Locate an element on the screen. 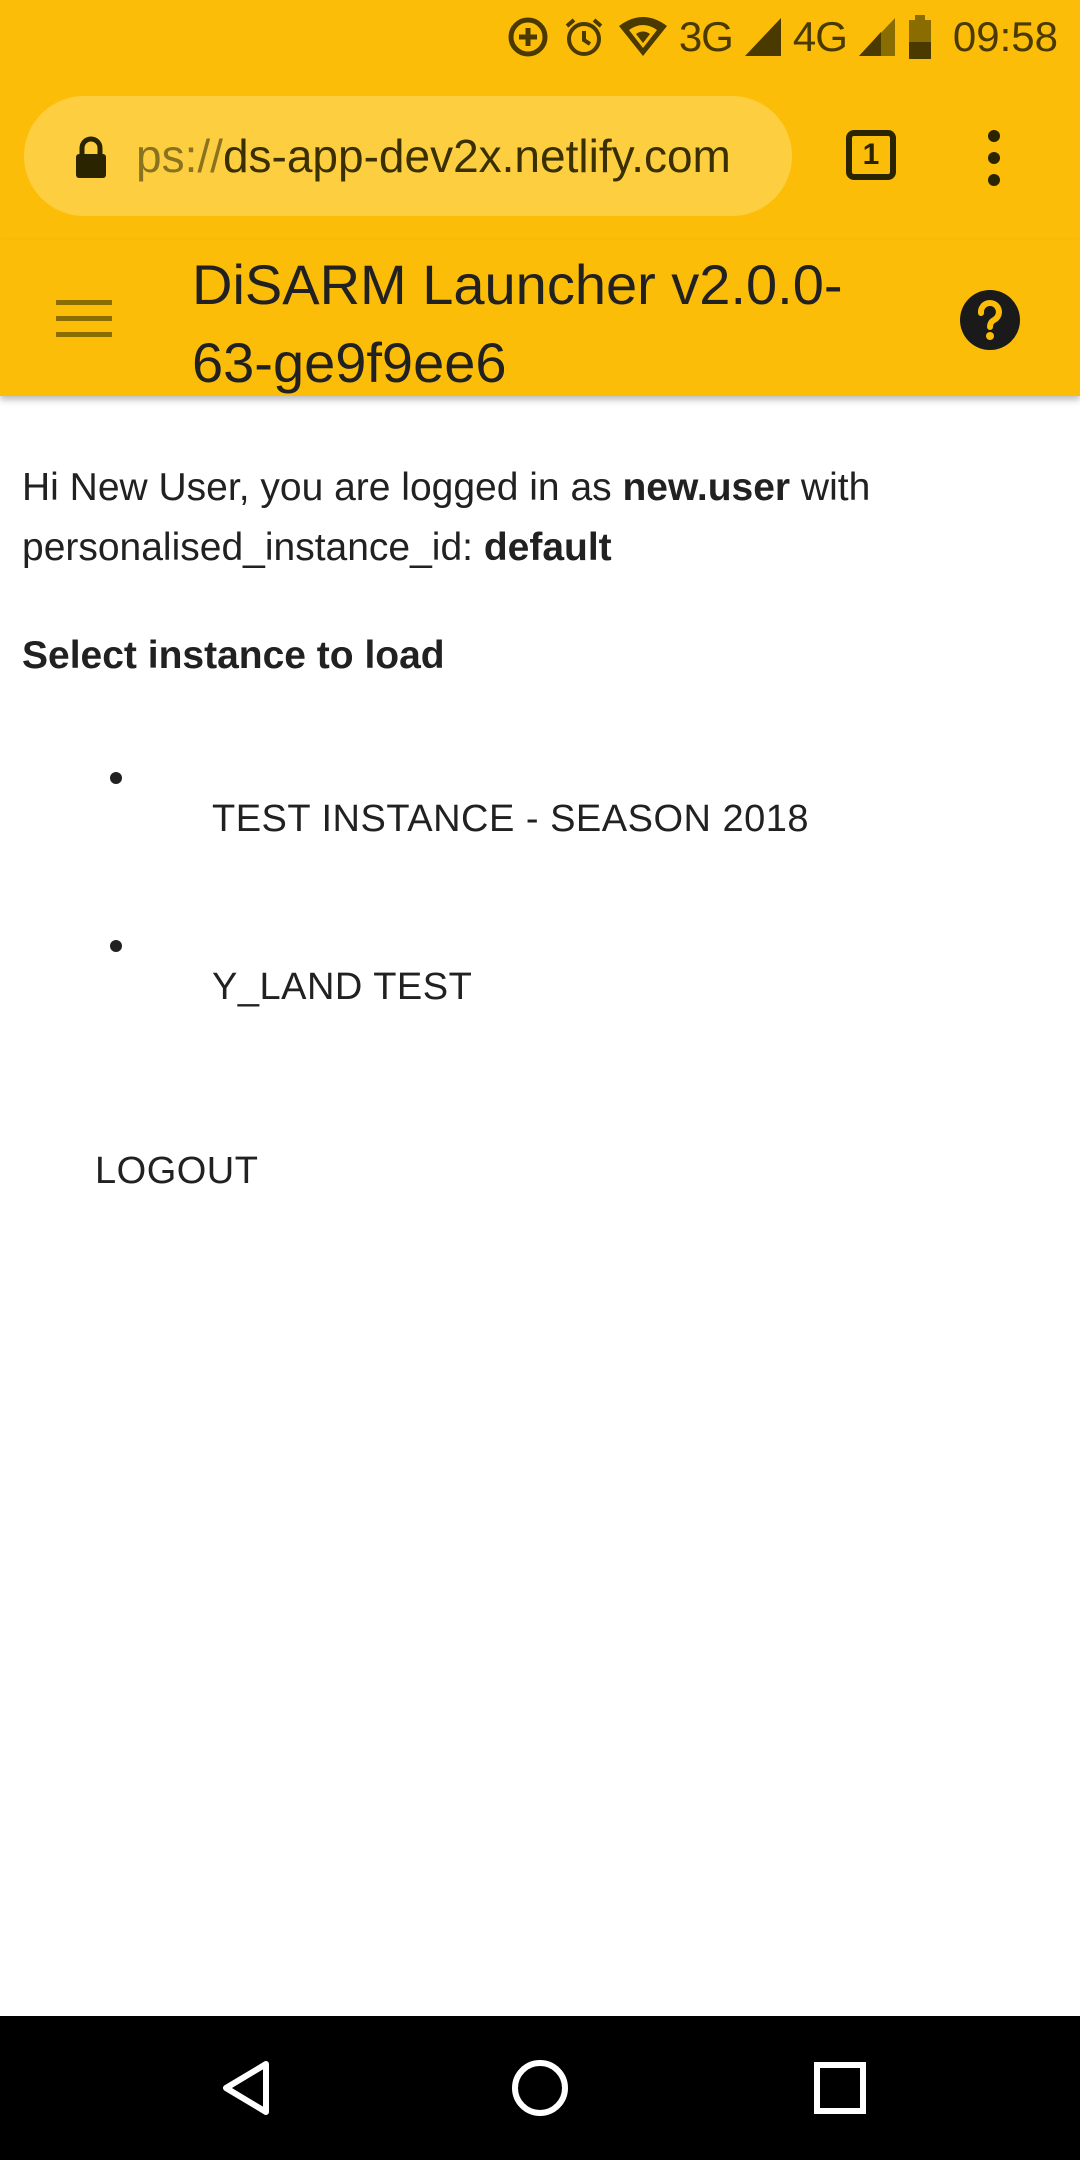  system-nav-bar is located at coordinates (540, 2088).